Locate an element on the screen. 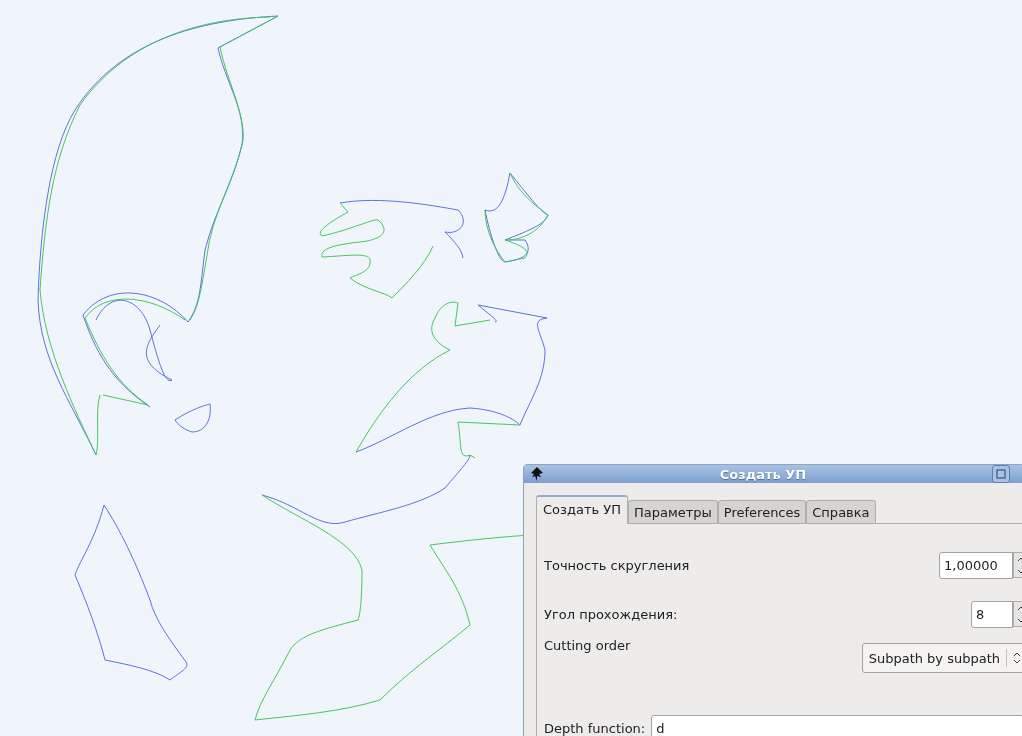  updown-caret-icon is located at coordinates (1017, 658).